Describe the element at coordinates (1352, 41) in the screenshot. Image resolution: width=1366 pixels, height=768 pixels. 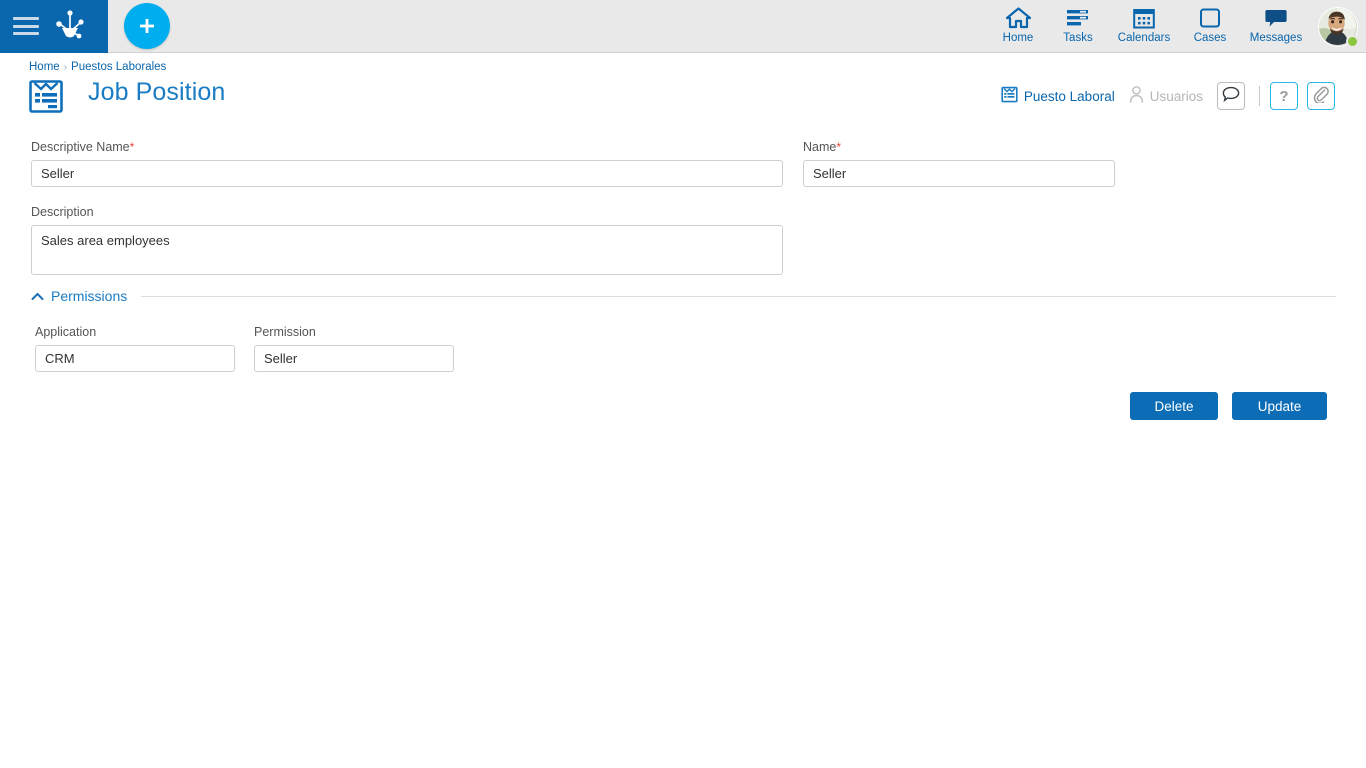
I see `status-online-indicator` at that location.